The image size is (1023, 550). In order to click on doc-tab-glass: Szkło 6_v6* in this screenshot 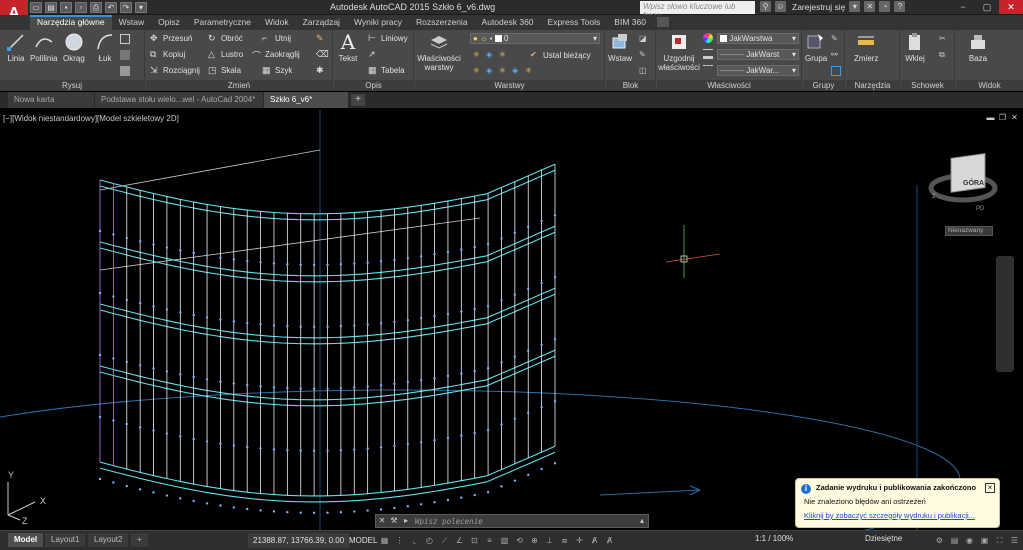, I will do `click(306, 100)`.